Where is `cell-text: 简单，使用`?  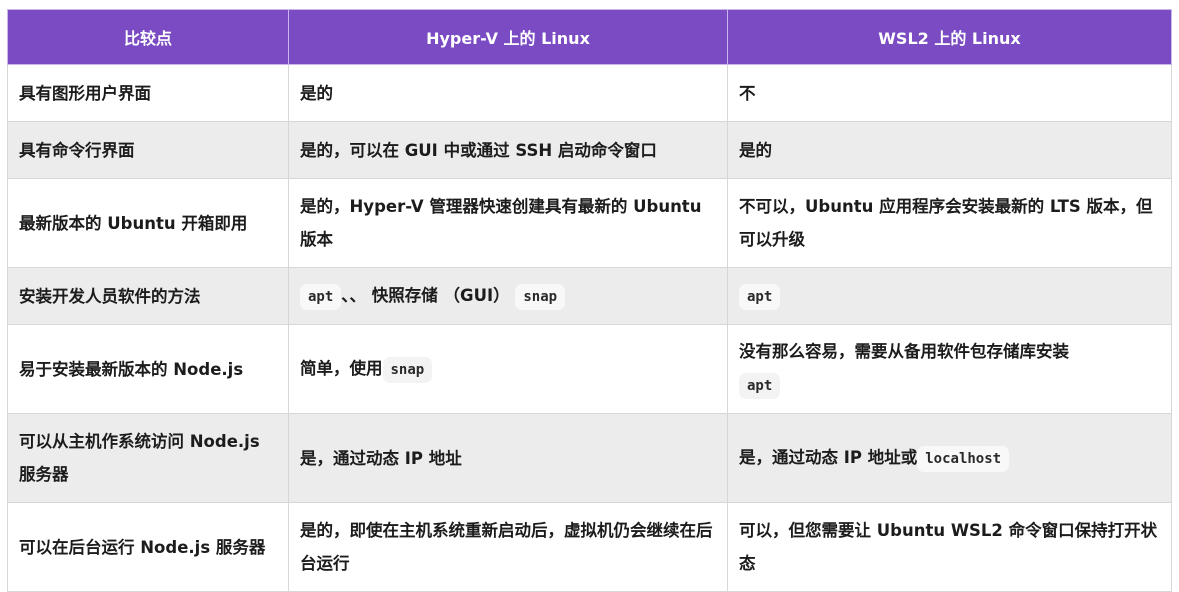
cell-text: 简单，使用 is located at coordinates (341, 368).